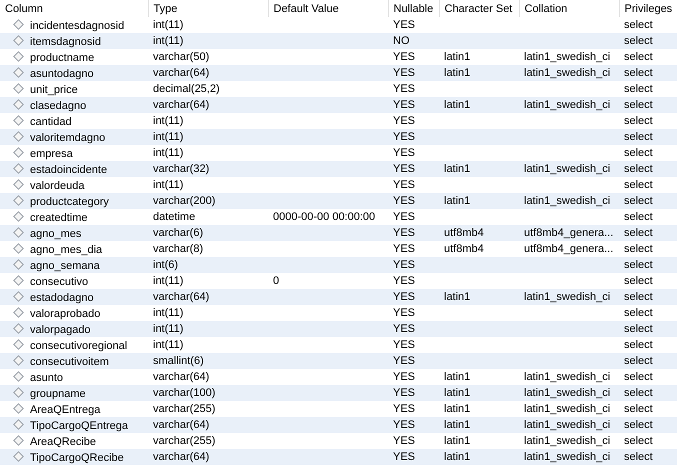 The image size is (677, 467). I want to click on column-name: cantidad, so click(51, 122).